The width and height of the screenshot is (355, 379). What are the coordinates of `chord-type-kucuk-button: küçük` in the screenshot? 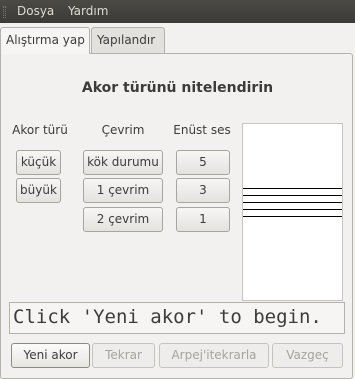 It's located at (38, 162).